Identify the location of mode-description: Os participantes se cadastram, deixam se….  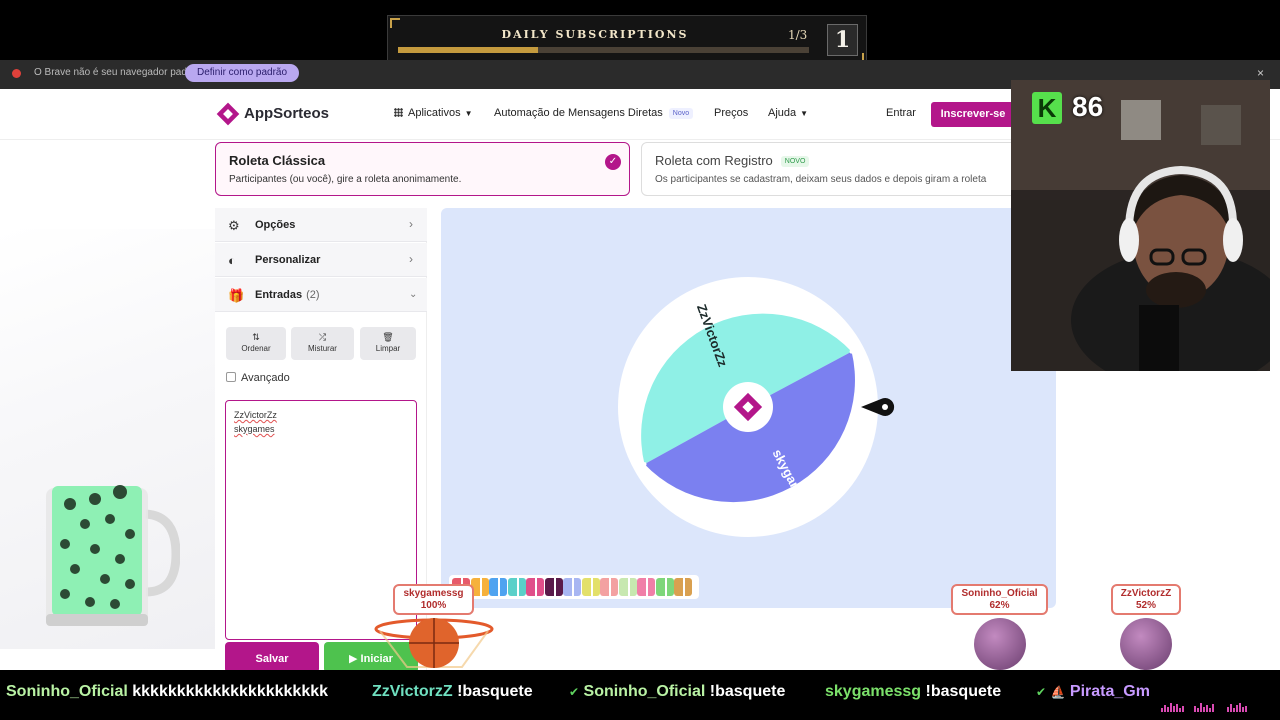
(821, 179).